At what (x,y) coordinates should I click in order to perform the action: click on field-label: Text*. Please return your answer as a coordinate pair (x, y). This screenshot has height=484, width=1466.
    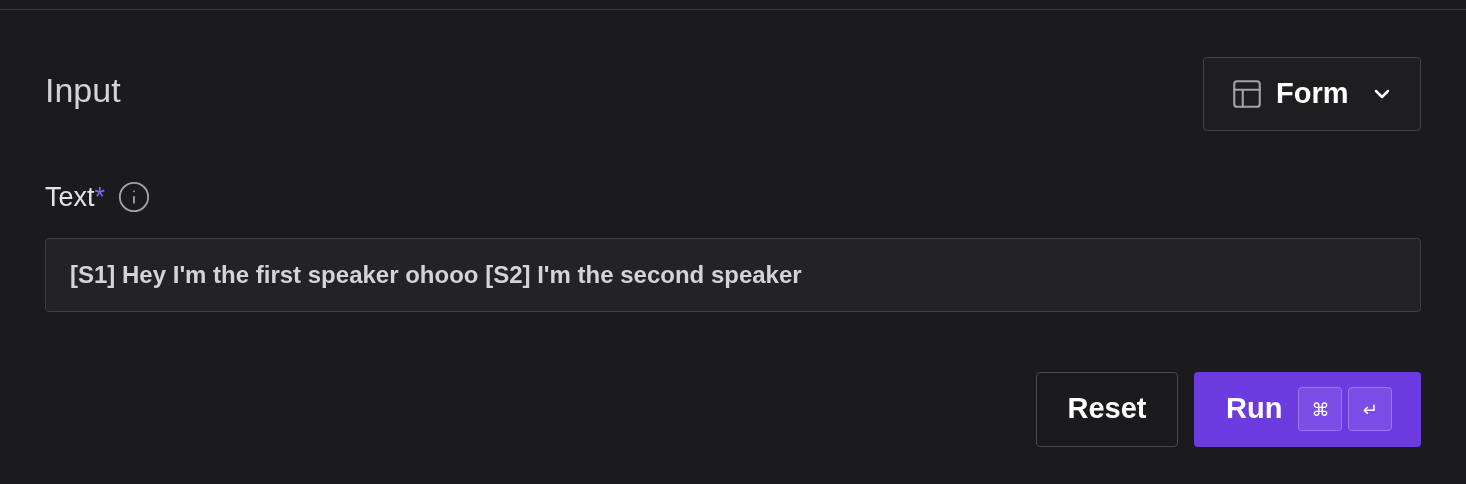
    Looking at the image, I should click on (75, 197).